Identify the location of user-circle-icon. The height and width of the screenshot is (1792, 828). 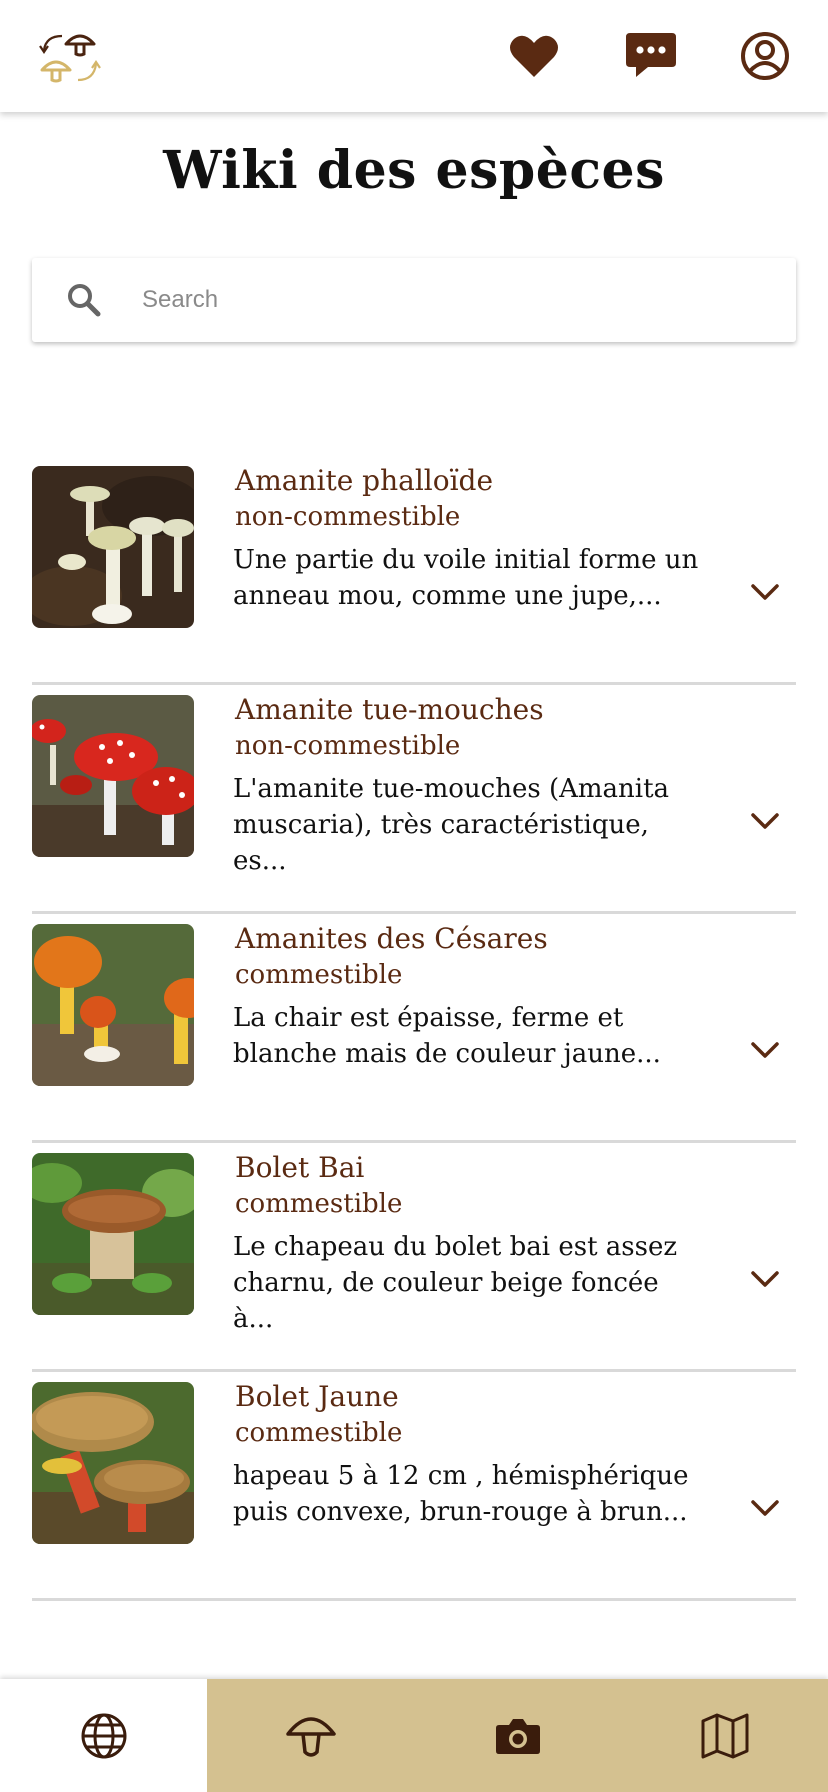
(765, 56).